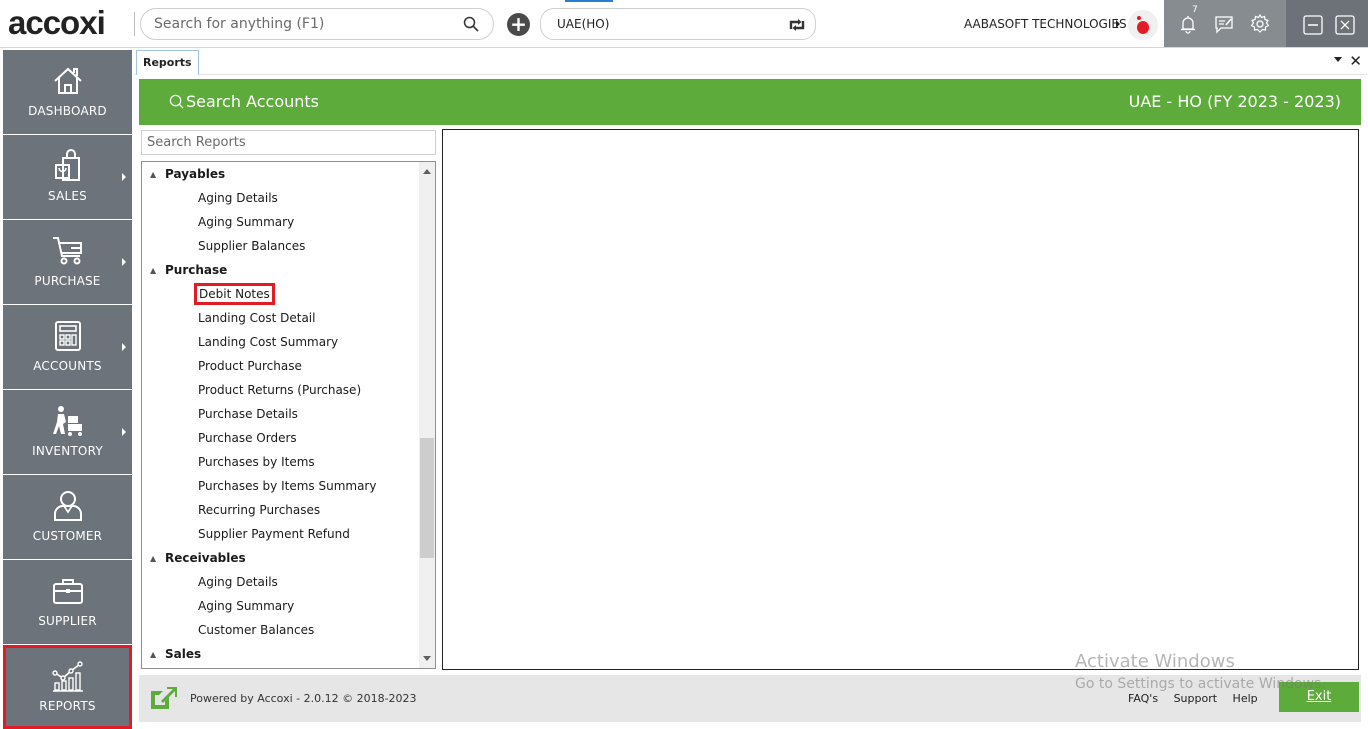 This screenshot has width=1368, height=729. I want to click on report-label: Payables, so click(195, 174).